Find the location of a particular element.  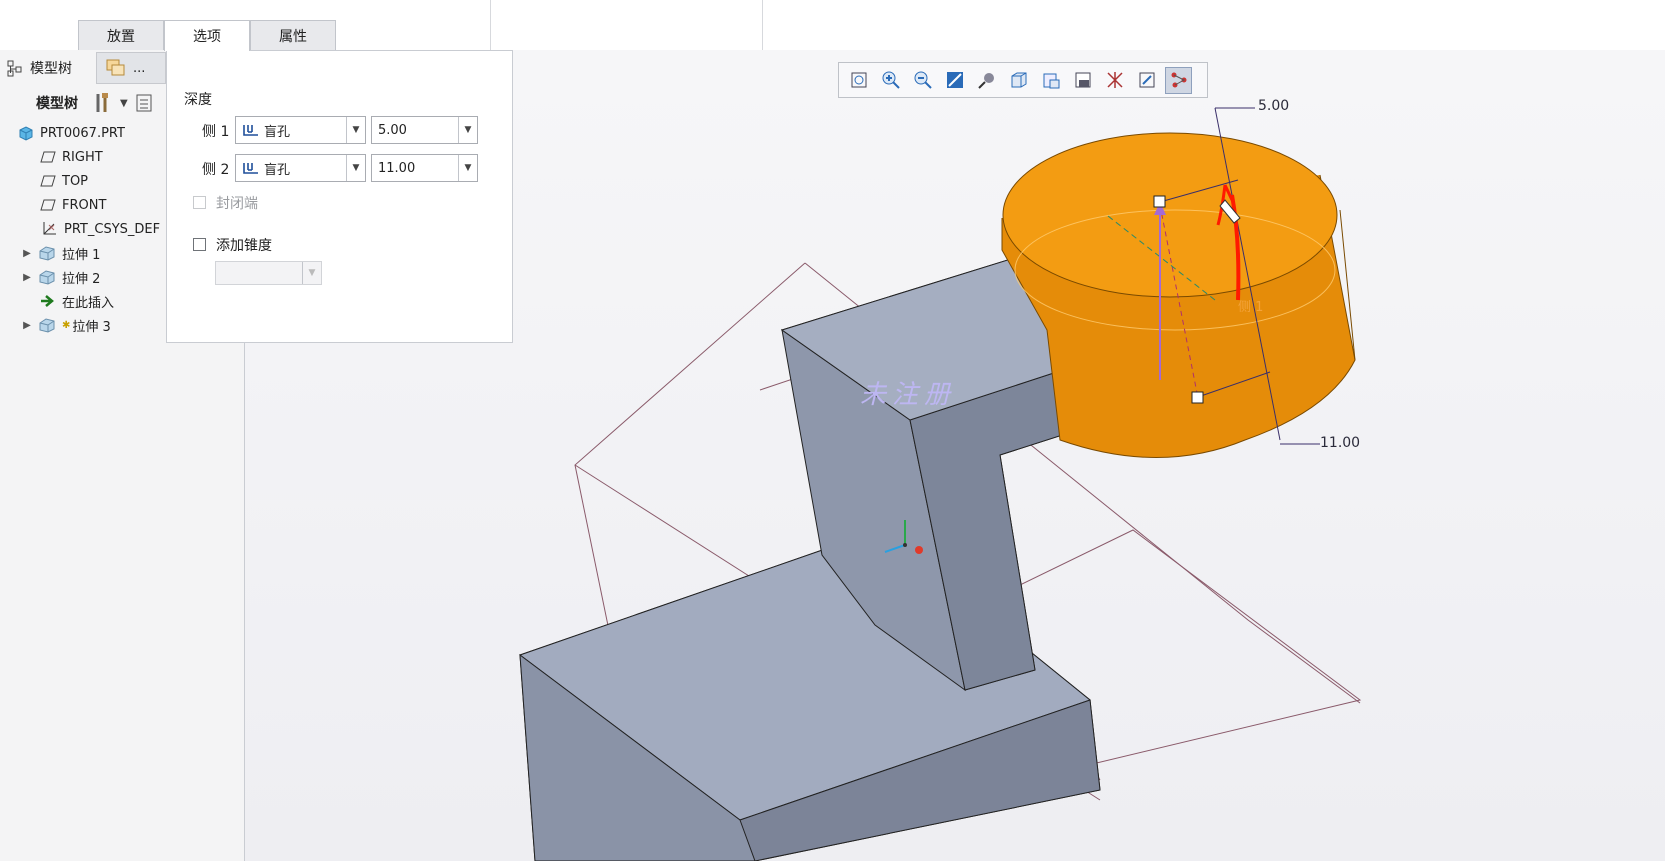

dimension-side1: 5.00 is located at coordinates (1273, 106).